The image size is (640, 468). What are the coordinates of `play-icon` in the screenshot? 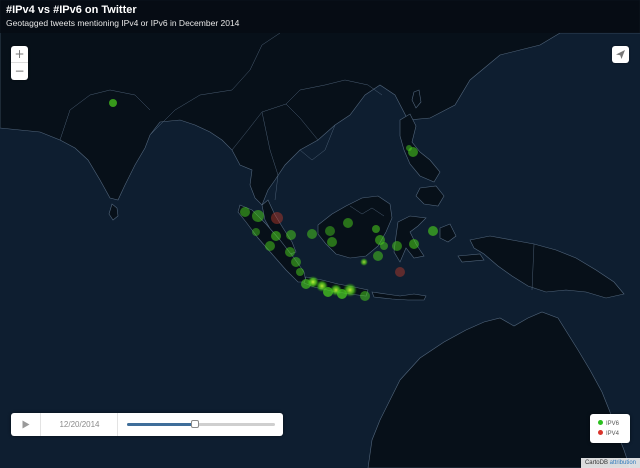 It's located at (26, 424).